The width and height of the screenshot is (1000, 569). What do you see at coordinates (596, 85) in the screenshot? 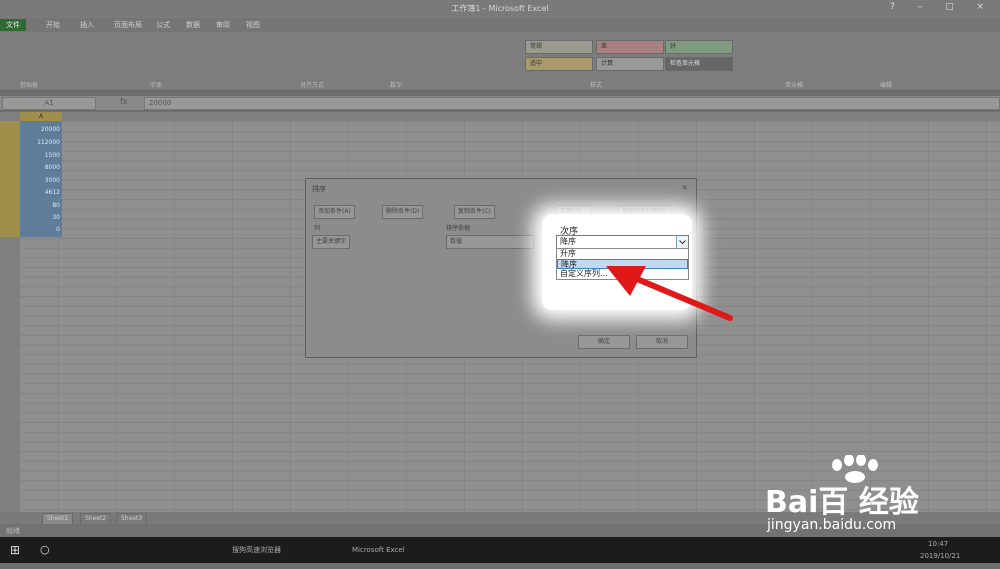
I see `group-styles: 样式` at bounding box center [596, 85].